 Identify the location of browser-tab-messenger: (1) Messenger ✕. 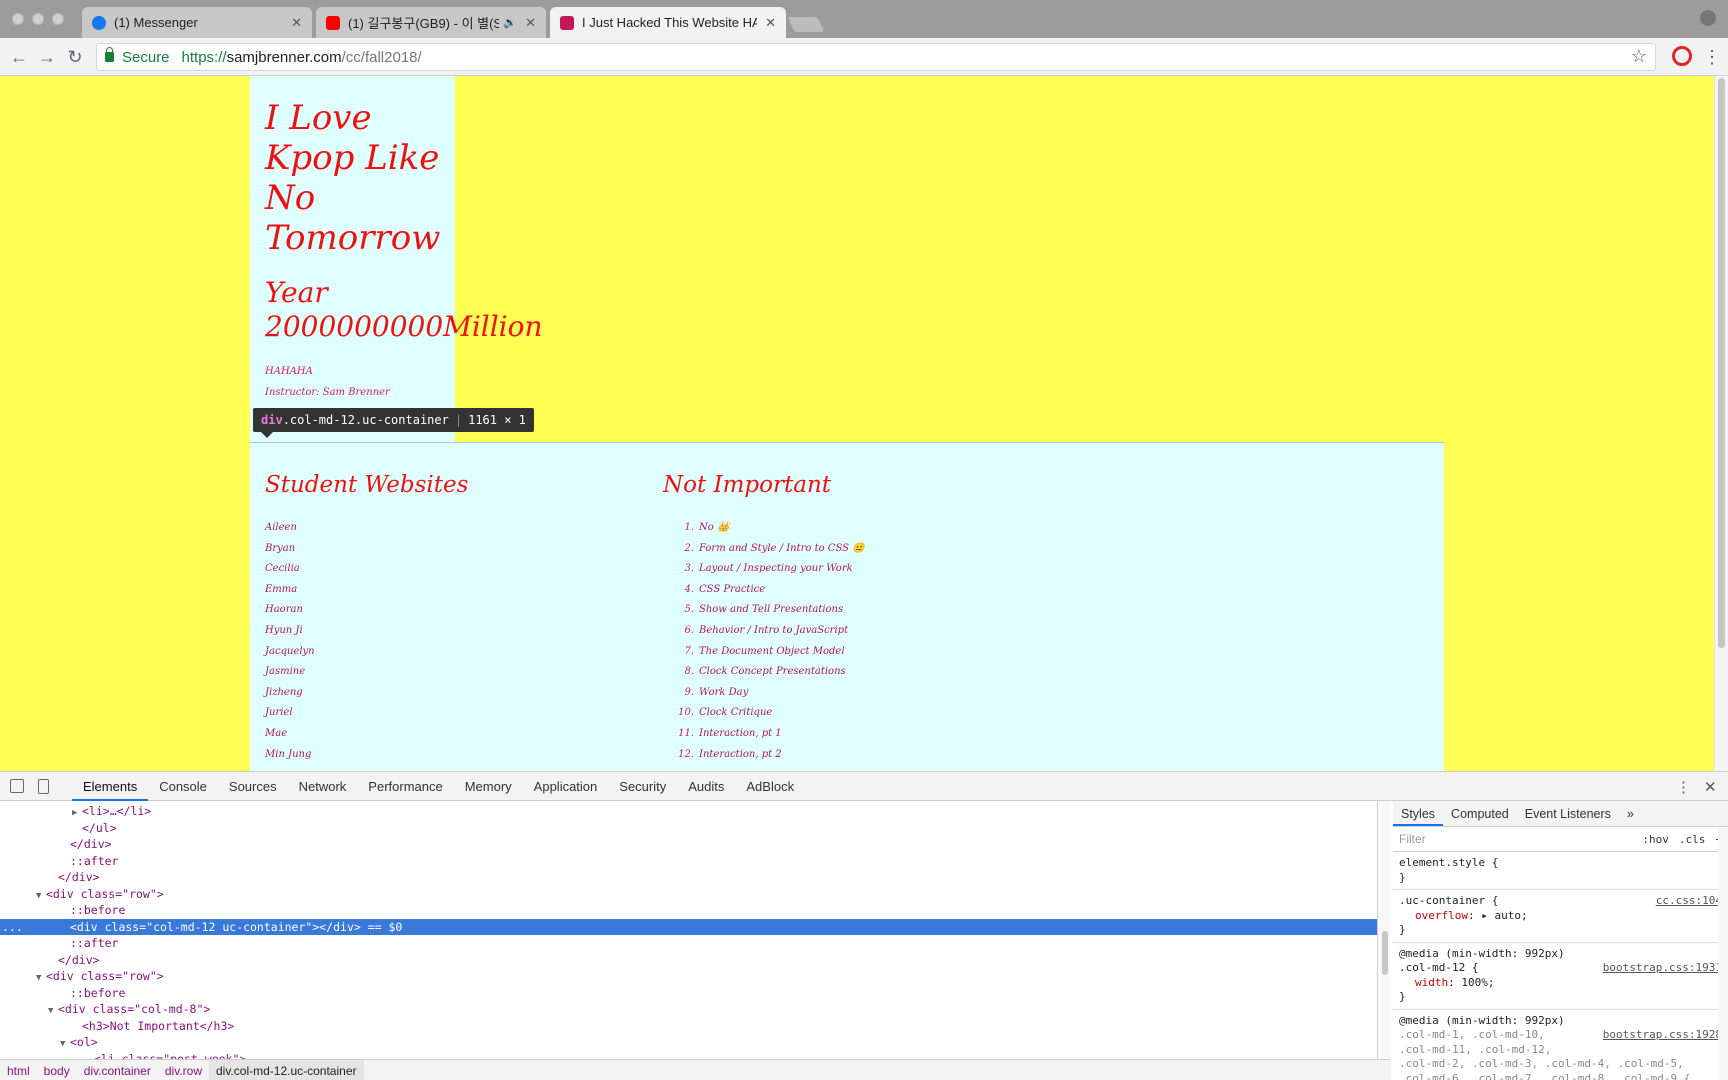
(197, 22).